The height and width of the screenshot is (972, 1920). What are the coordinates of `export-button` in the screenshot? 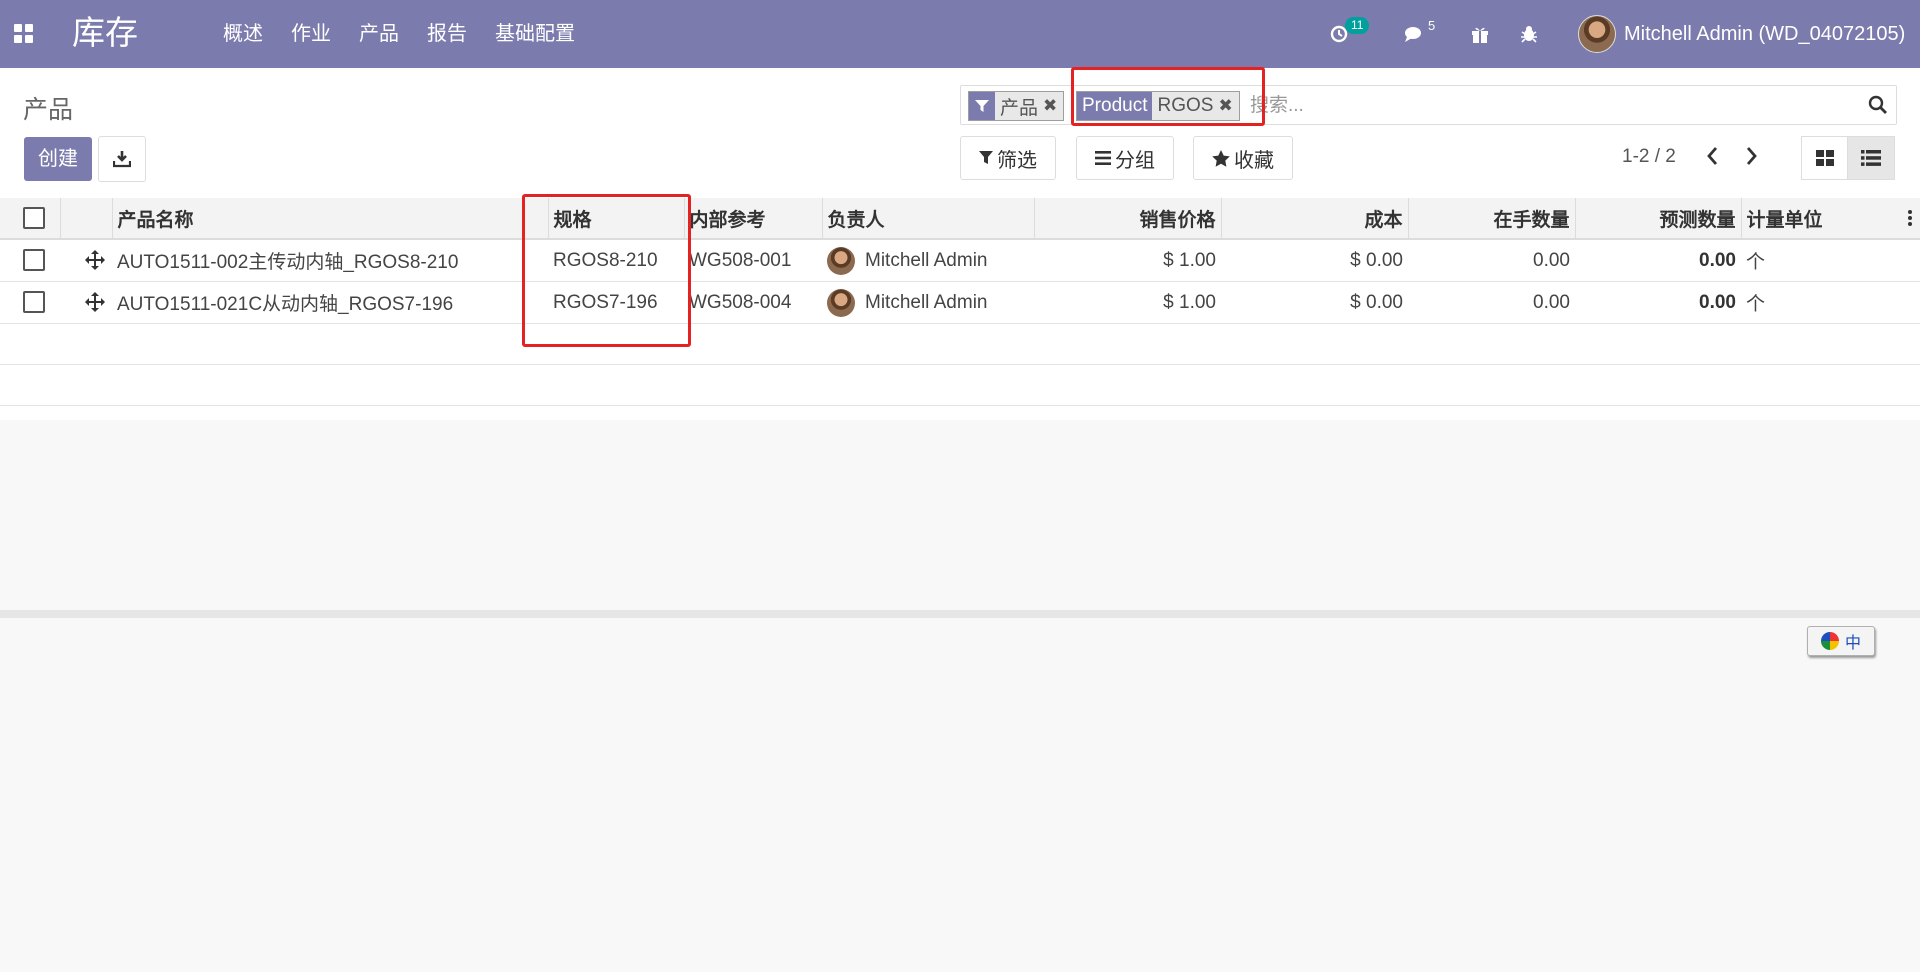 It's located at (122, 159).